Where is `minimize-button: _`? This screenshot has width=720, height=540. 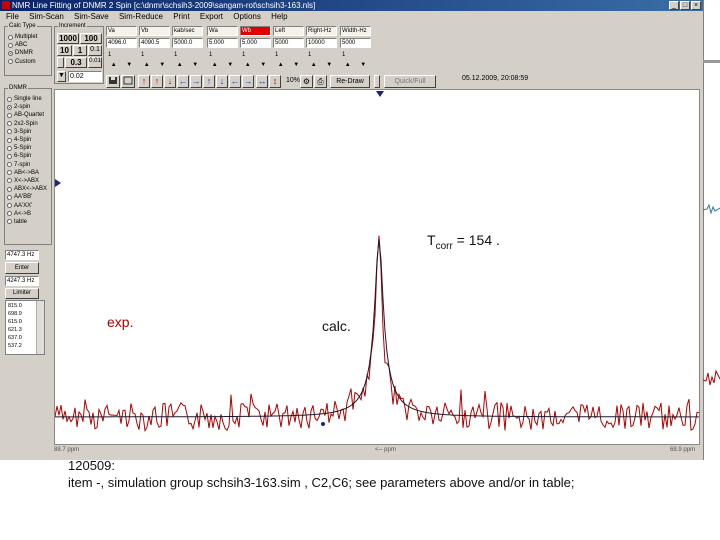 minimize-button: _ is located at coordinates (674, 5).